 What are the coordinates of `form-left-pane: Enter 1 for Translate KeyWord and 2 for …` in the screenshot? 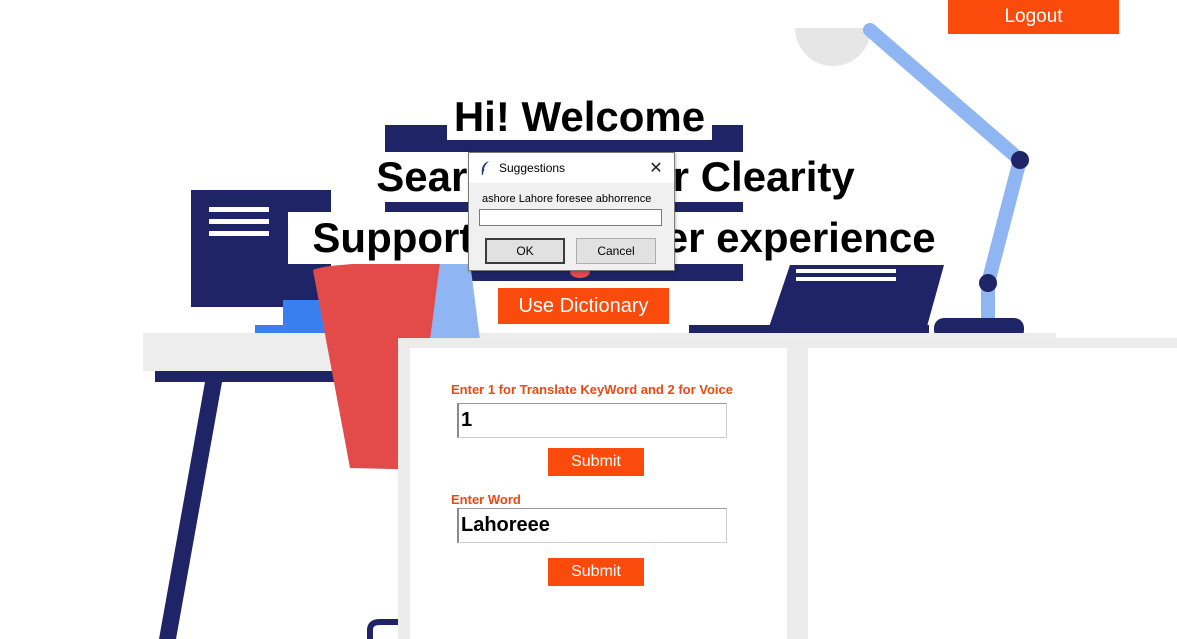 It's located at (598, 493).